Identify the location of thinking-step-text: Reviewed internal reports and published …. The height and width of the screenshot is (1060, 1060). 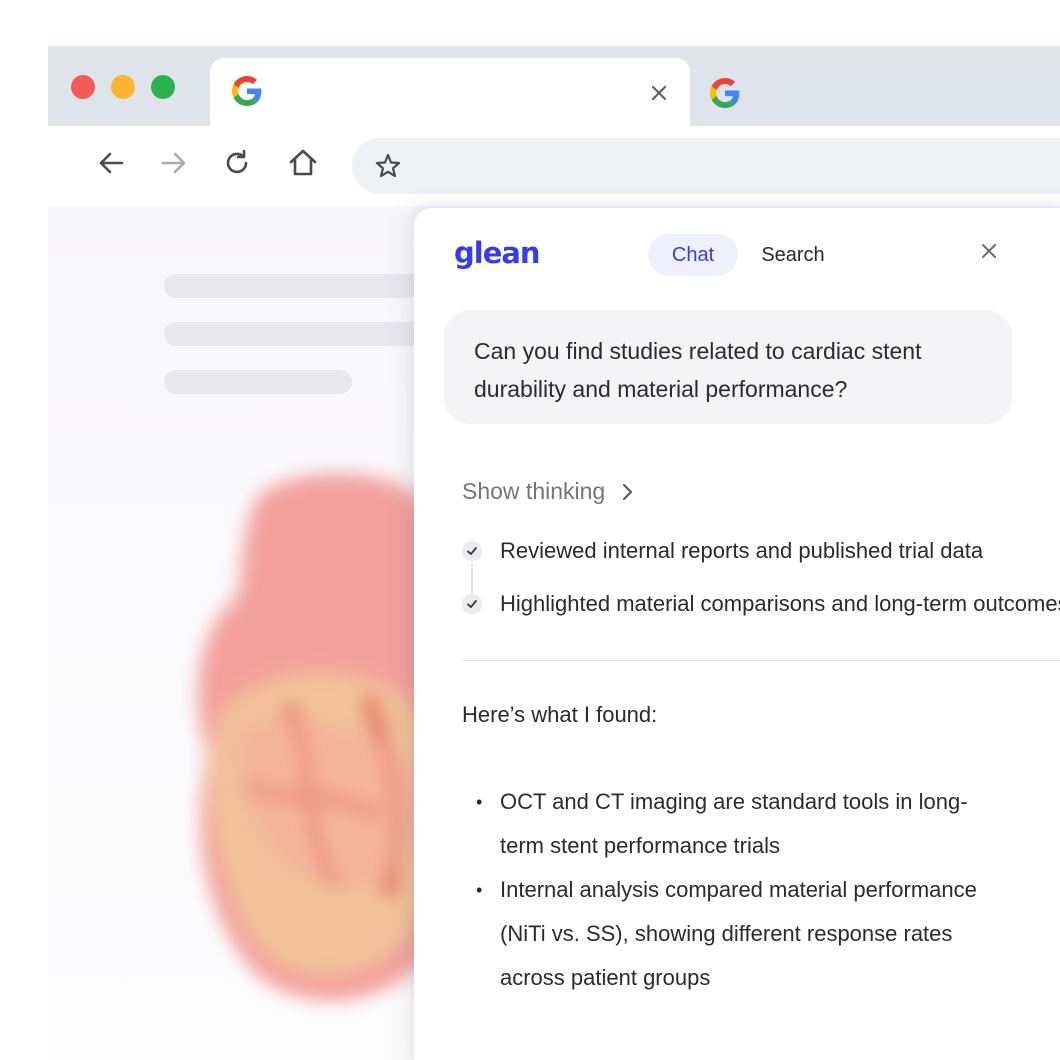
(742, 550).